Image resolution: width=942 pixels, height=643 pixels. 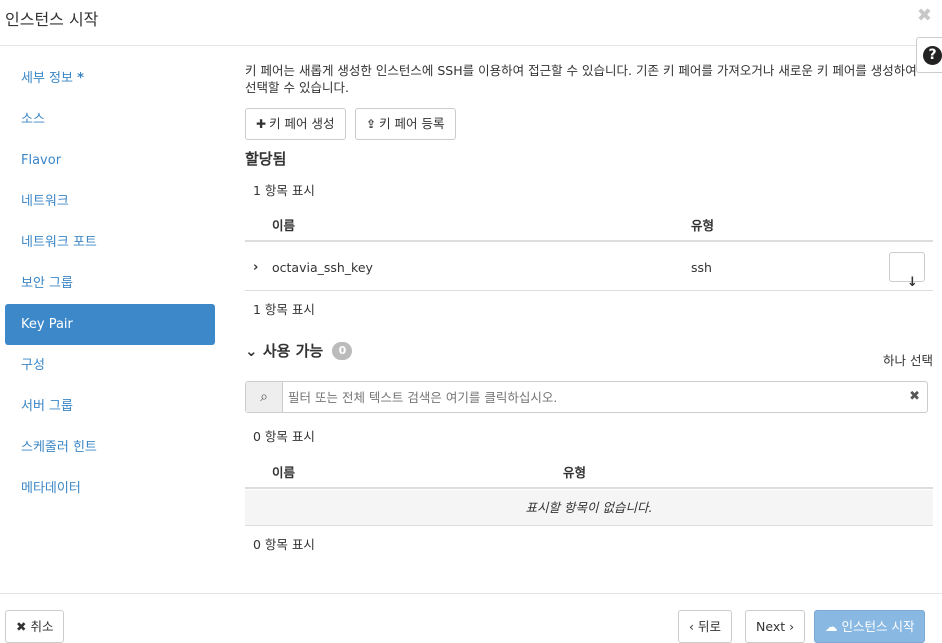 What do you see at coordinates (701, 267) in the screenshot?
I see `key-pair-type: ssh` at bounding box center [701, 267].